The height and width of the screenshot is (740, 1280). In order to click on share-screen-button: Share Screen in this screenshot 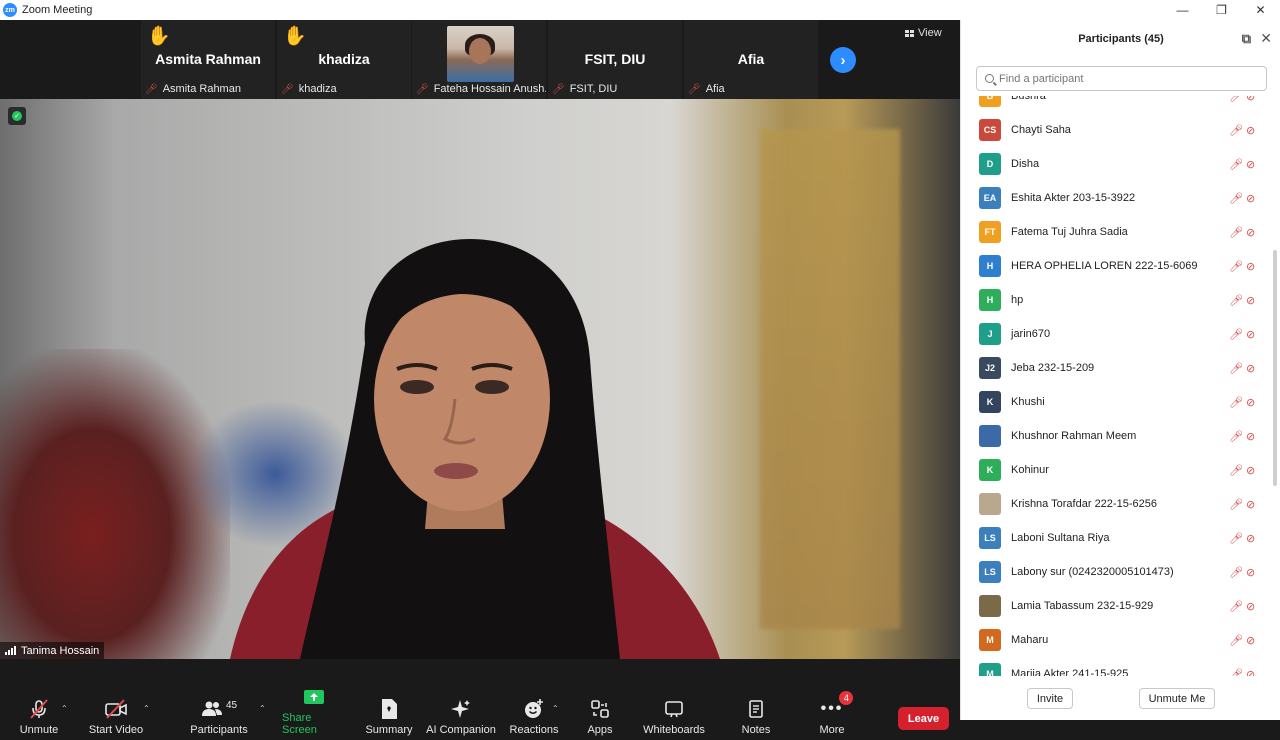, I will do `click(314, 709)`.